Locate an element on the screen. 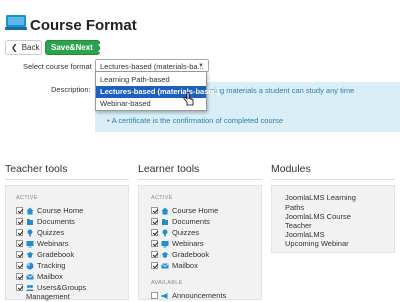  module-line: JoomlaLMS Learning is located at coordinates (320, 197).